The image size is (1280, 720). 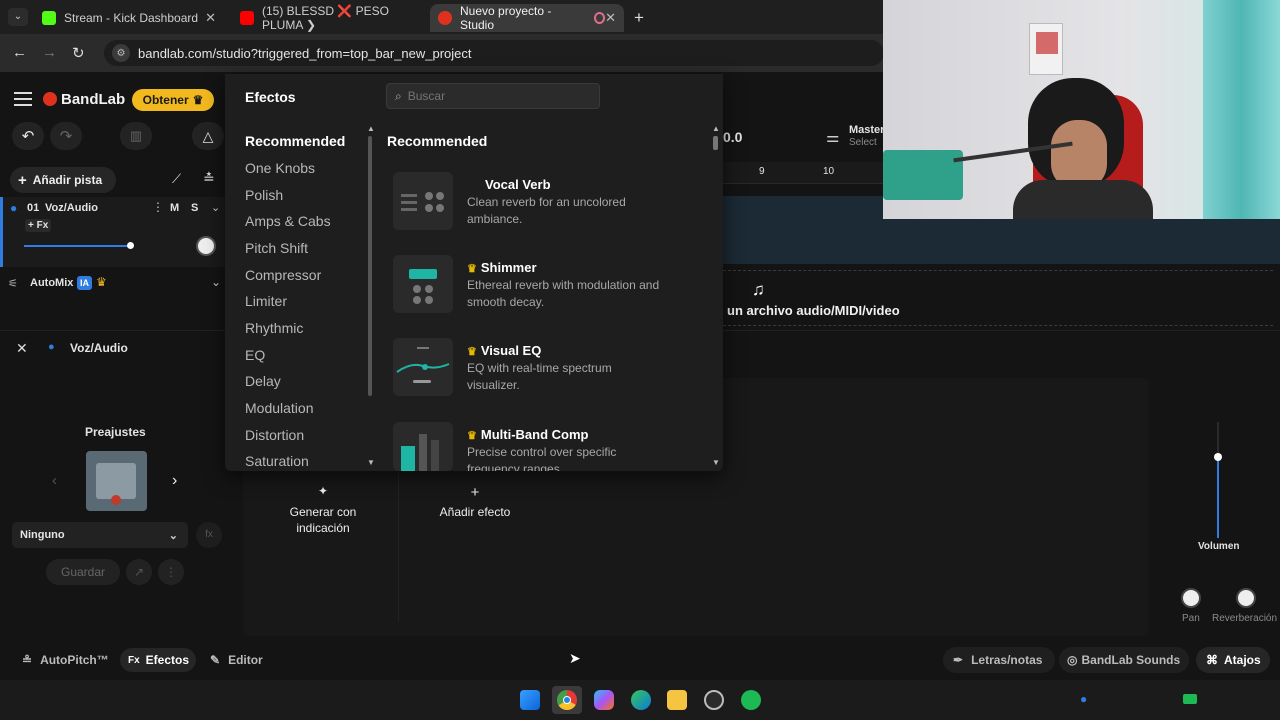 I want to click on edge-taskbar-icon, so click(x=641, y=700).